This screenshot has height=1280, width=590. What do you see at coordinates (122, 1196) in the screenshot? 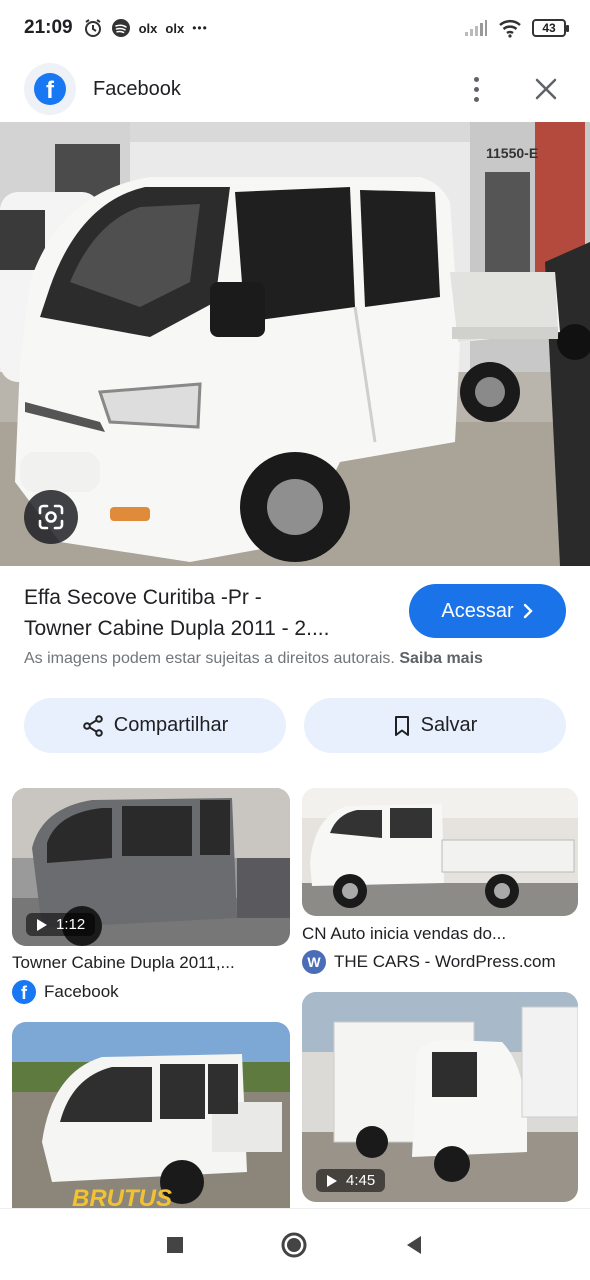
I see `brutus-overlay-text: BRUTUS` at bounding box center [122, 1196].